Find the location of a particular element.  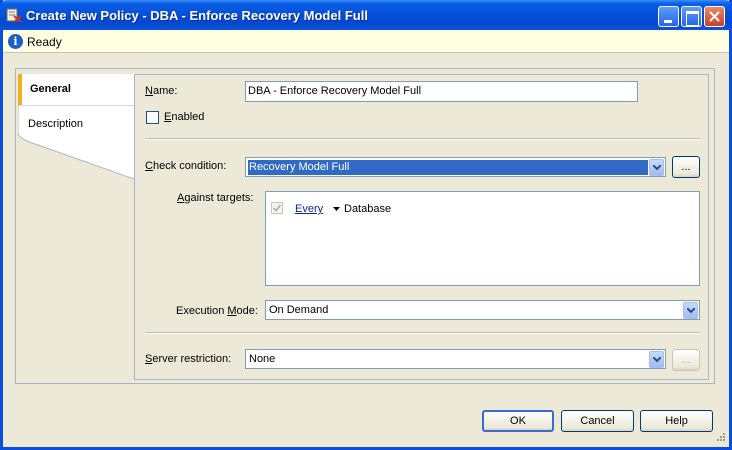

execution-mode-value: On Demand is located at coordinates (299, 310).